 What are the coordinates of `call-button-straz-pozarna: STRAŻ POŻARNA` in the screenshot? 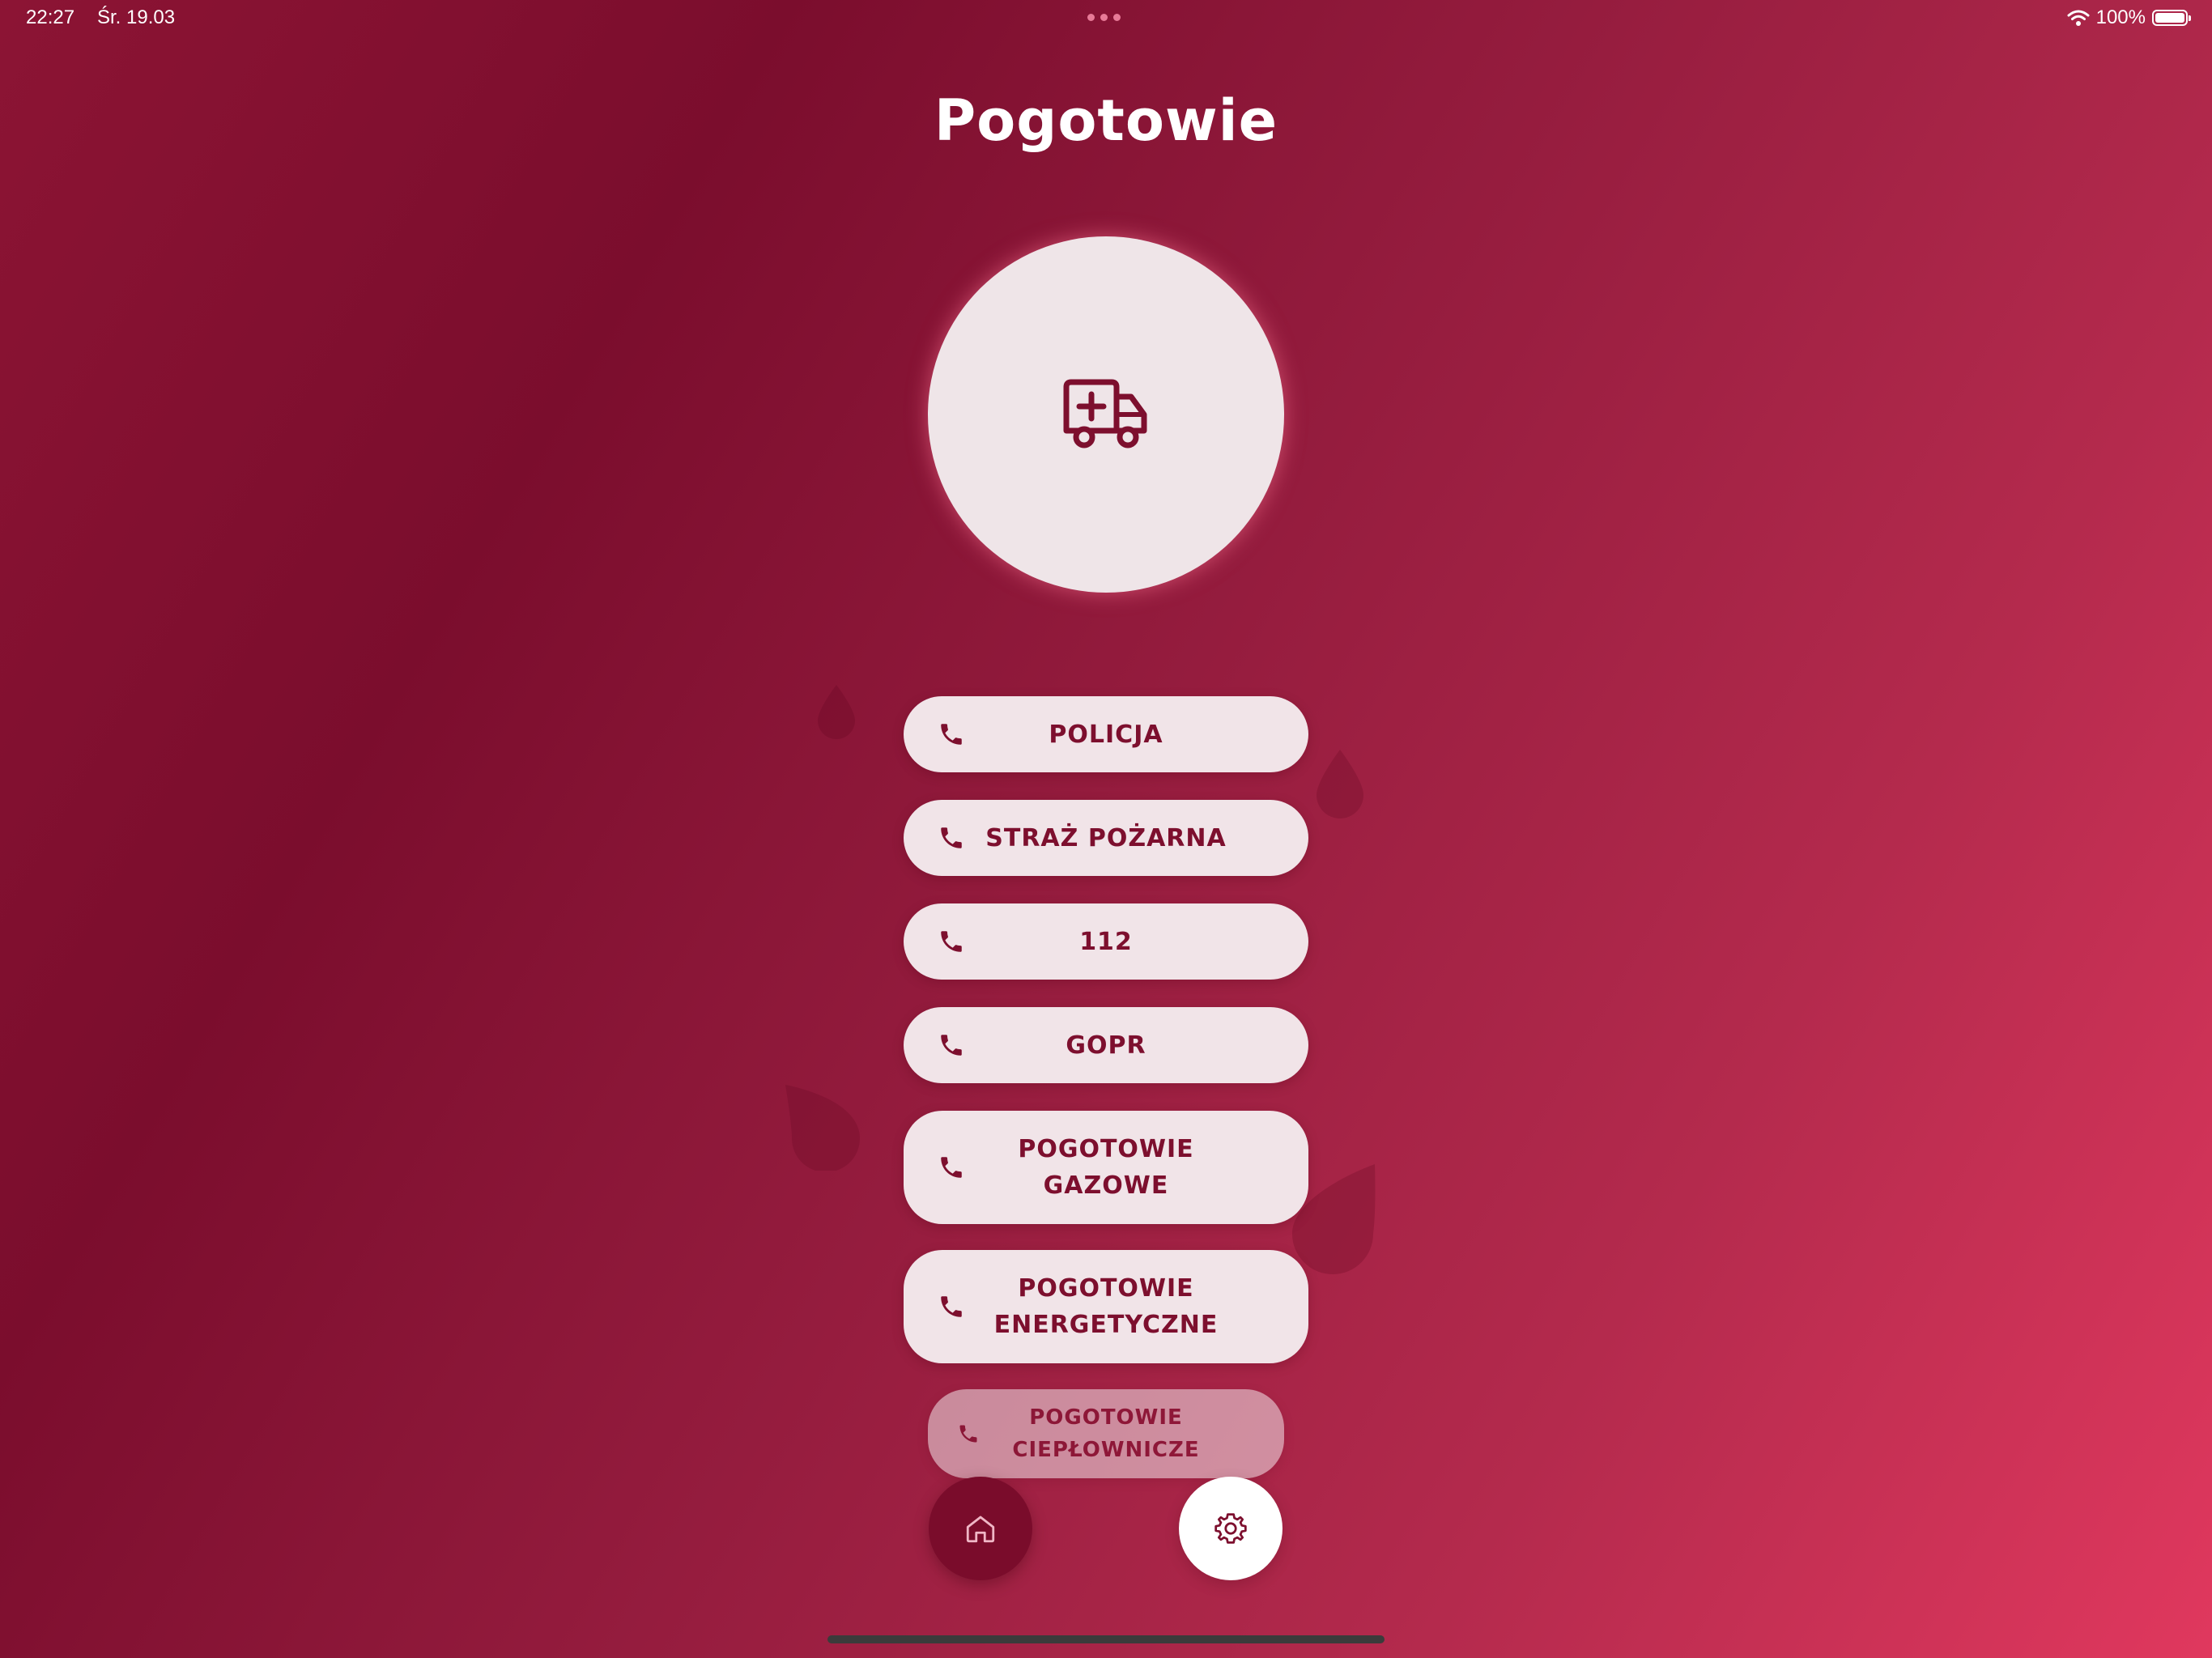 It's located at (1106, 838).